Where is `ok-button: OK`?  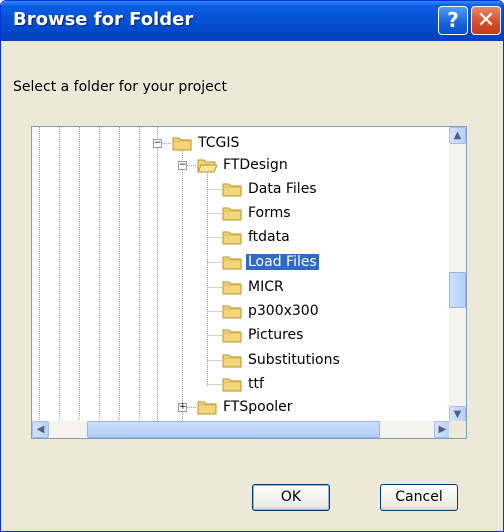 ok-button: OK is located at coordinates (291, 497).